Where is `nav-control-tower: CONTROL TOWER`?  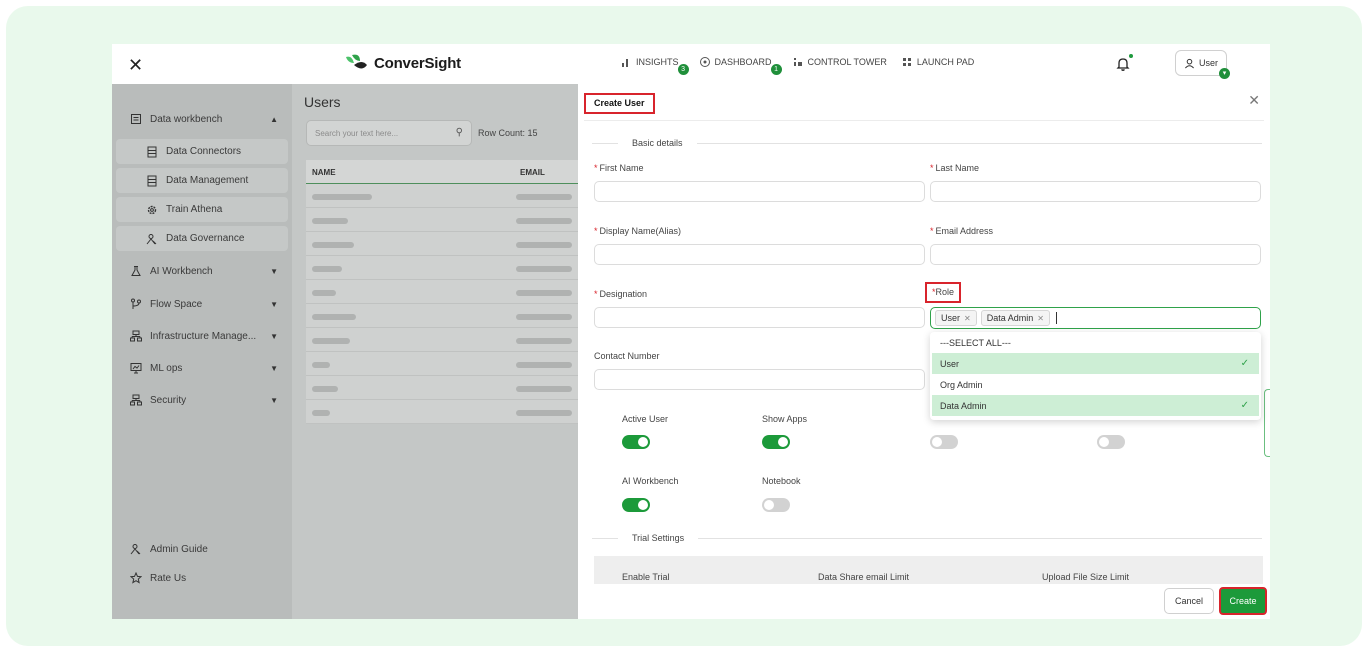
nav-control-tower: CONTROL TOWER is located at coordinates (839, 62).